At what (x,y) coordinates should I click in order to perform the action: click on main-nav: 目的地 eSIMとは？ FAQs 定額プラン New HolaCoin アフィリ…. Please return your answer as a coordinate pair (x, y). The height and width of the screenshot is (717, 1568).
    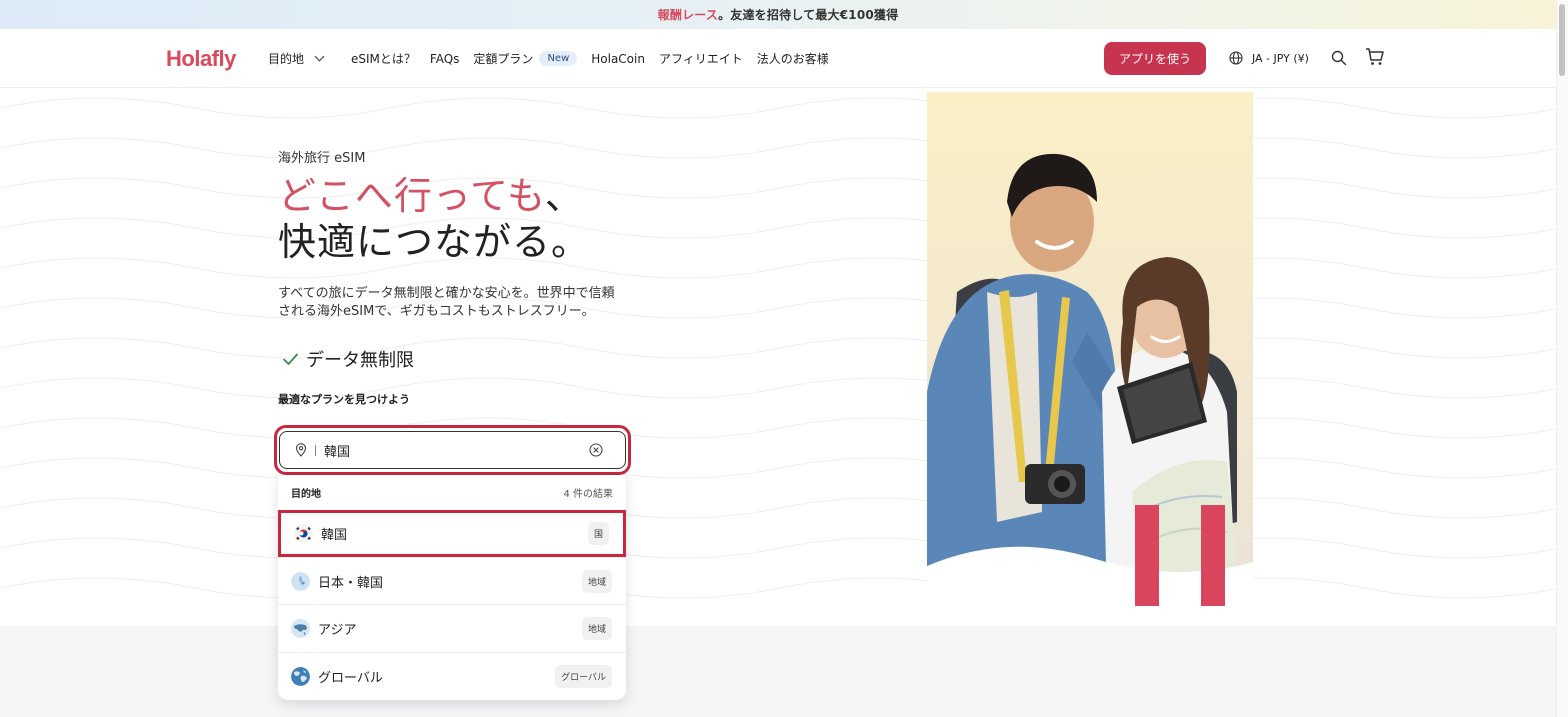
    Looking at the image, I should click on (555, 58).